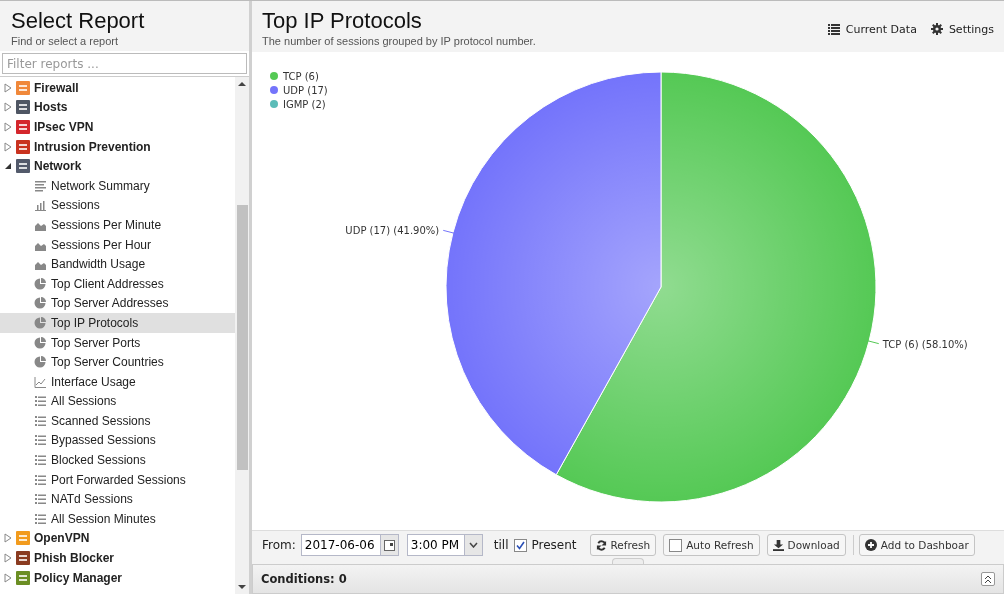  I want to click on report-title: Top IP Protocols, so click(342, 21).